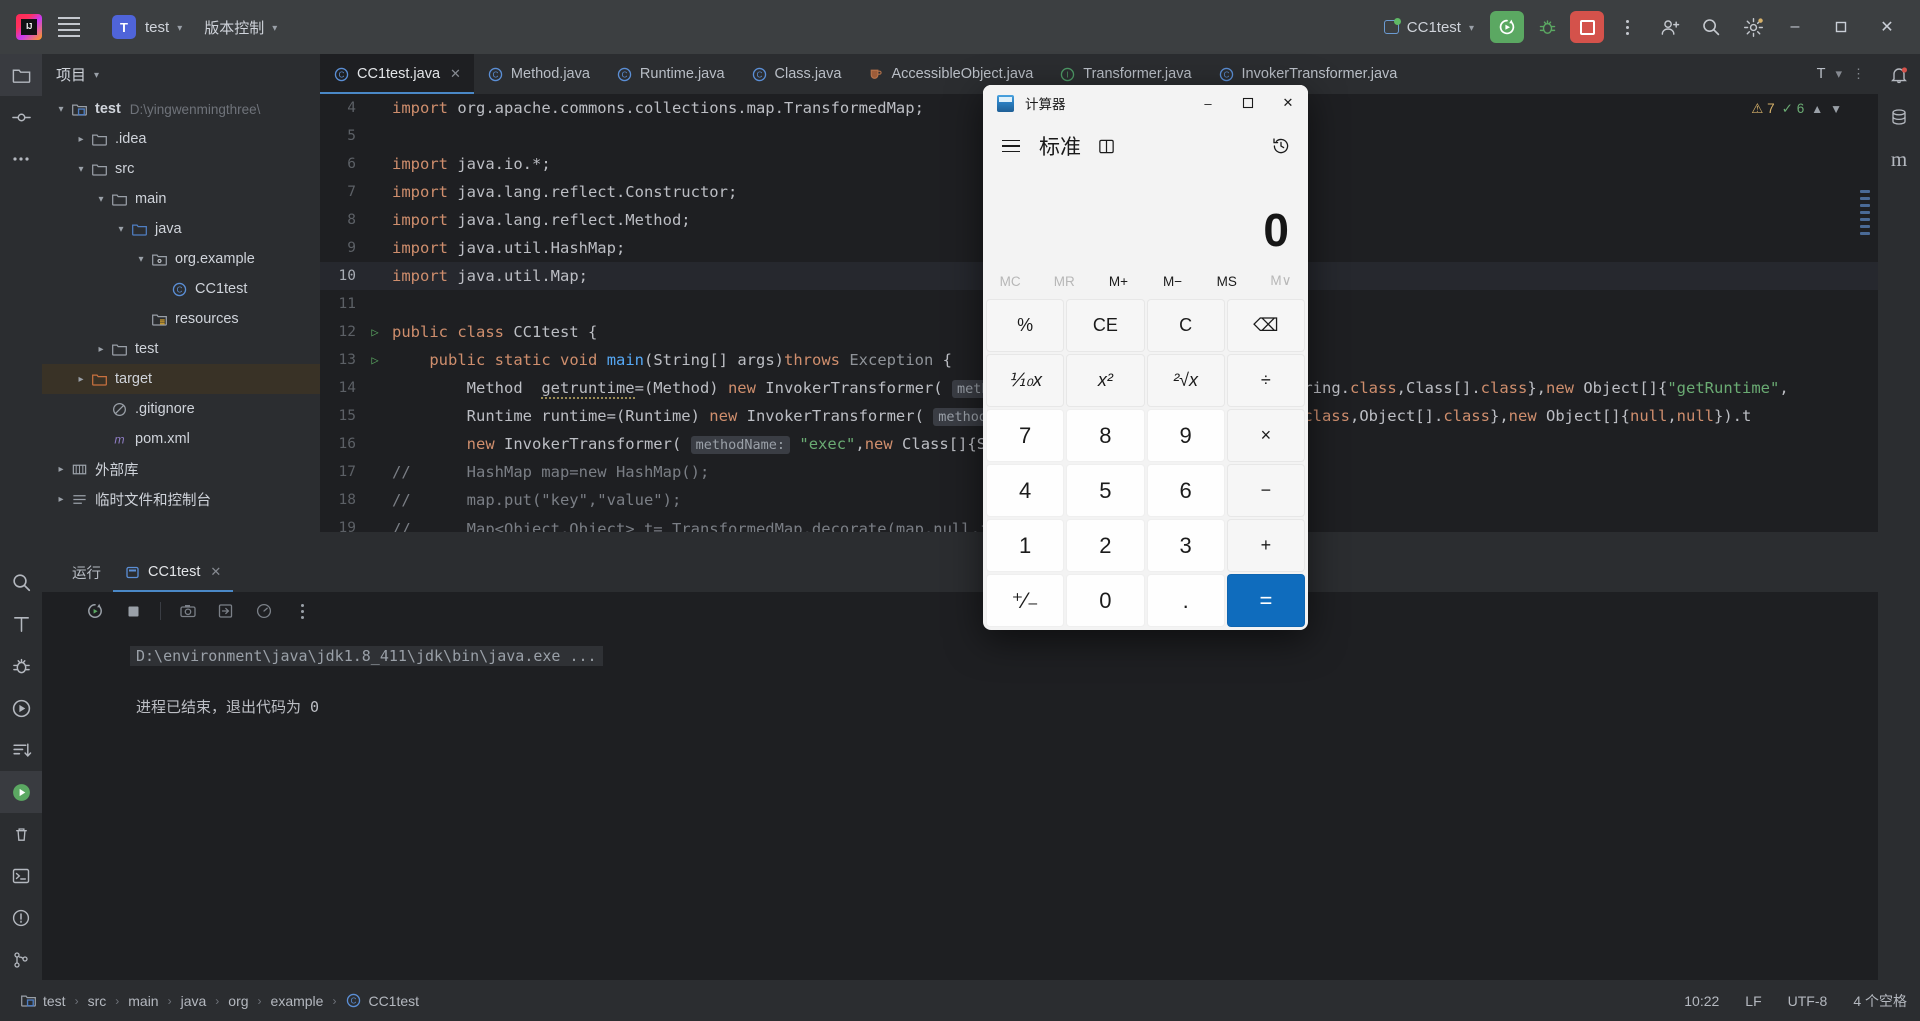  Describe the element at coordinates (1105, 545) in the screenshot. I see `calculator-key-digit-2: 2` at that location.